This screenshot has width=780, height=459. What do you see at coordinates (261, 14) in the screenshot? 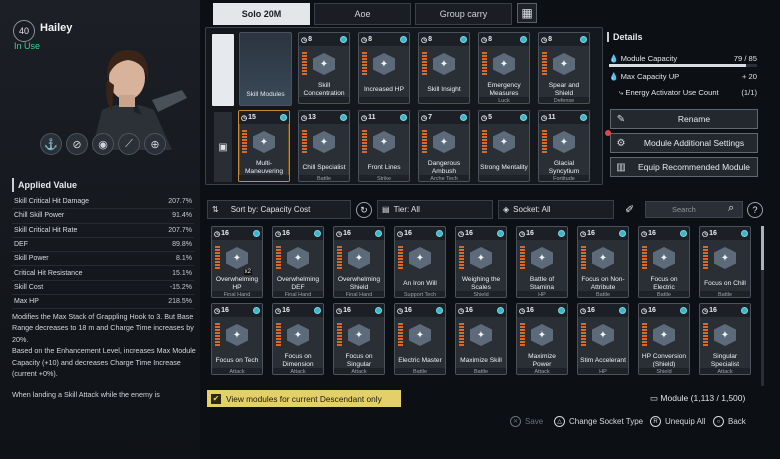
I see `tab-solo-20m: Solo 20M` at bounding box center [261, 14].